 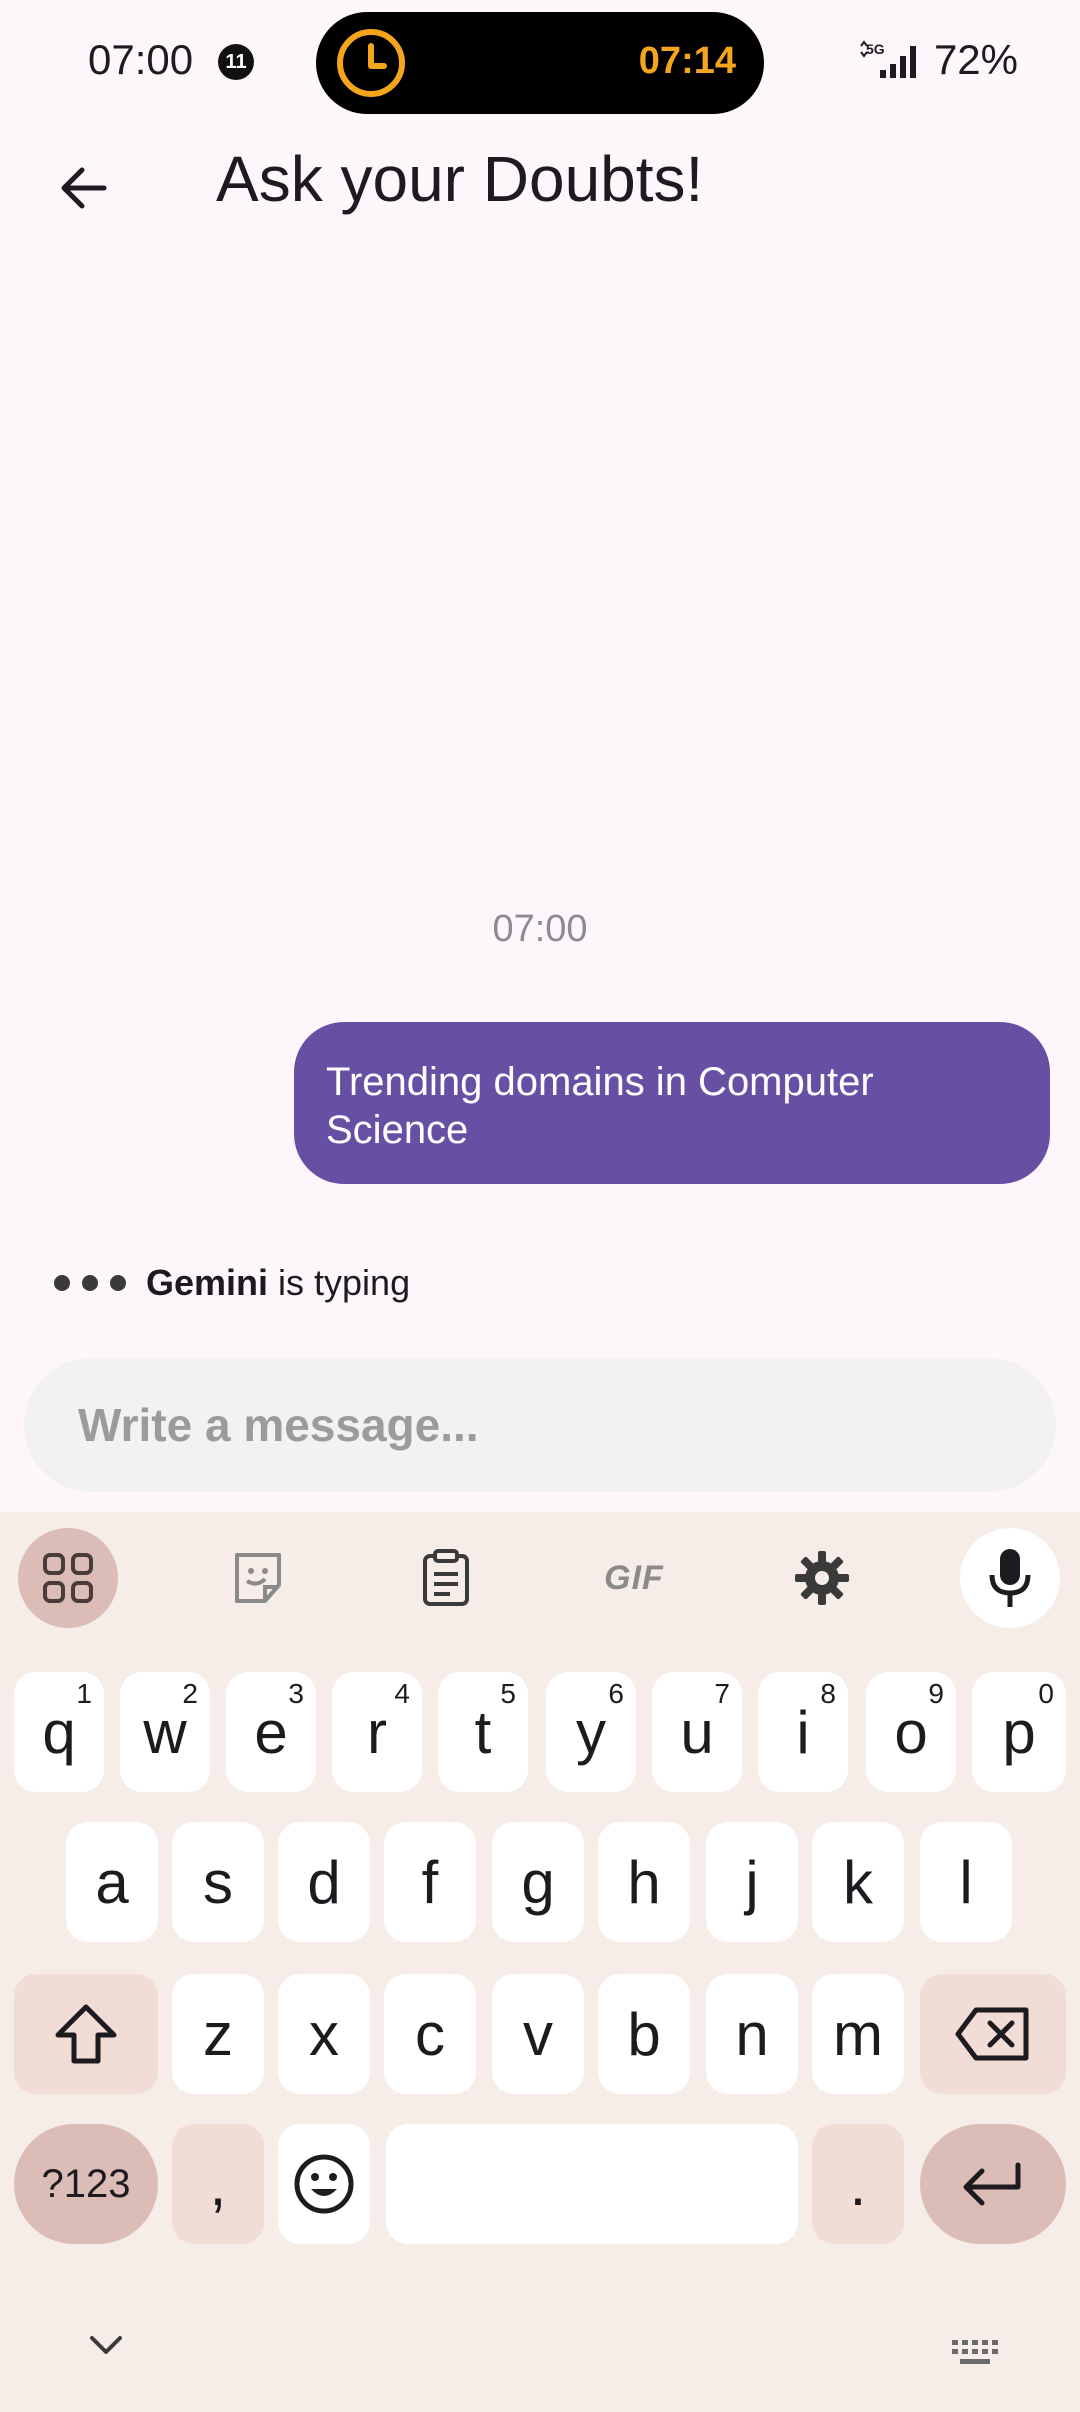 What do you see at coordinates (644, 1882) in the screenshot?
I see `key-h: h` at bounding box center [644, 1882].